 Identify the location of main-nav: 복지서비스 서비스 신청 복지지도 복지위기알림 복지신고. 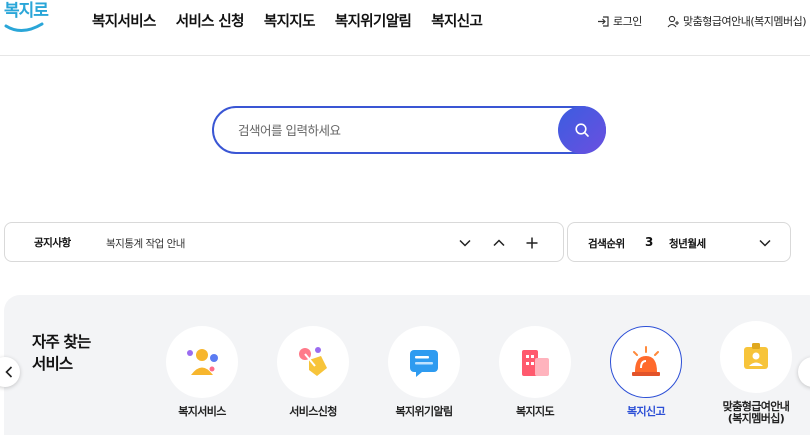
(297, 20).